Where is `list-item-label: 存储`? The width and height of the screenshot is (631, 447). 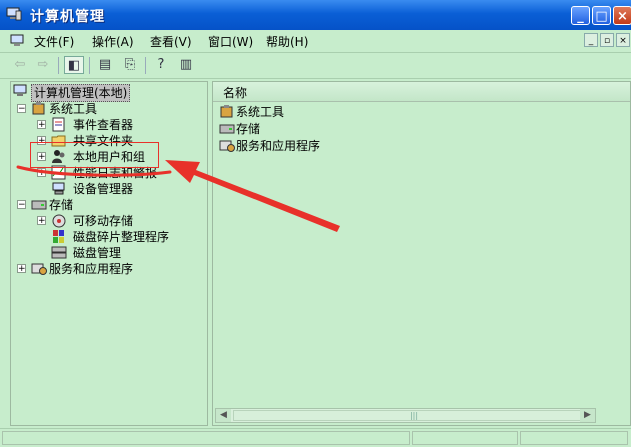 list-item-label: 存储 is located at coordinates (248, 129).